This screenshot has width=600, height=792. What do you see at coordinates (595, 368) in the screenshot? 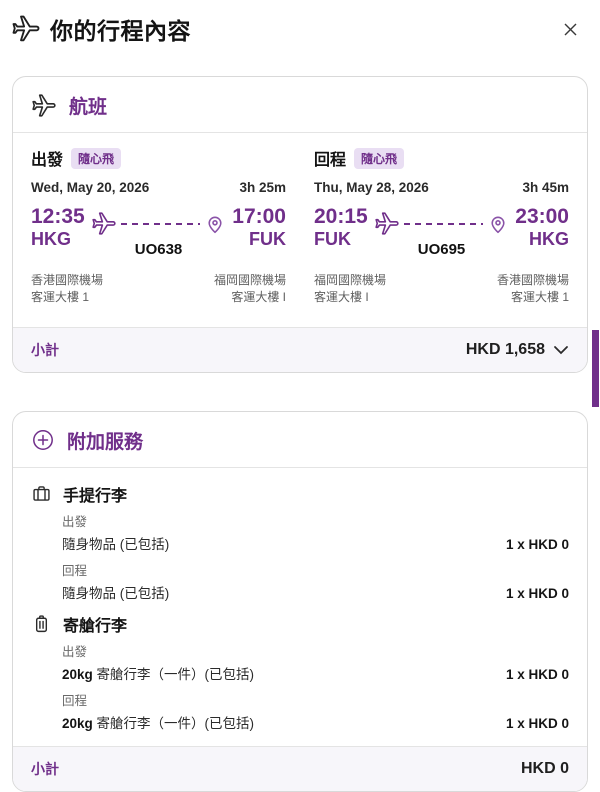
I see `scrollbar-thumb` at bounding box center [595, 368].